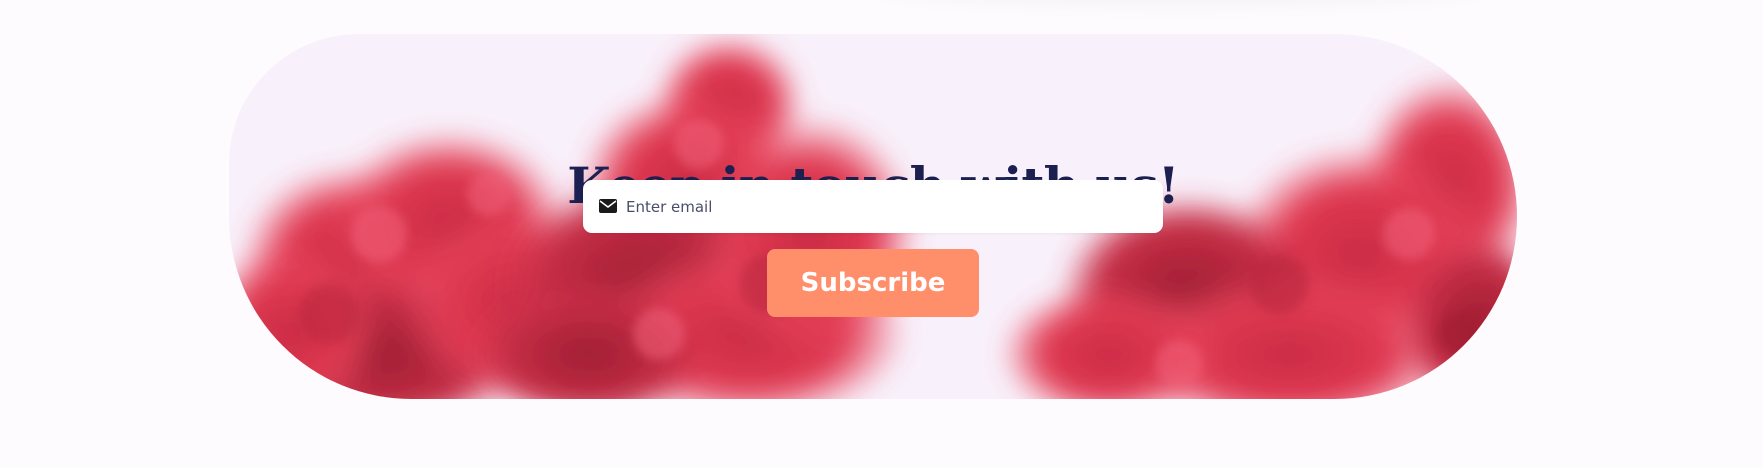  Describe the element at coordinates (886, 206) in the screenshot. I see `email-input` at that location.